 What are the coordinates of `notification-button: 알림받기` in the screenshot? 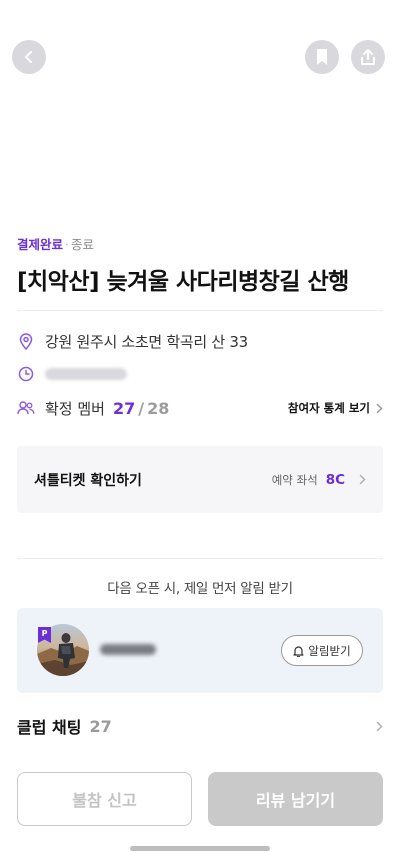 It's located at (322, 650).